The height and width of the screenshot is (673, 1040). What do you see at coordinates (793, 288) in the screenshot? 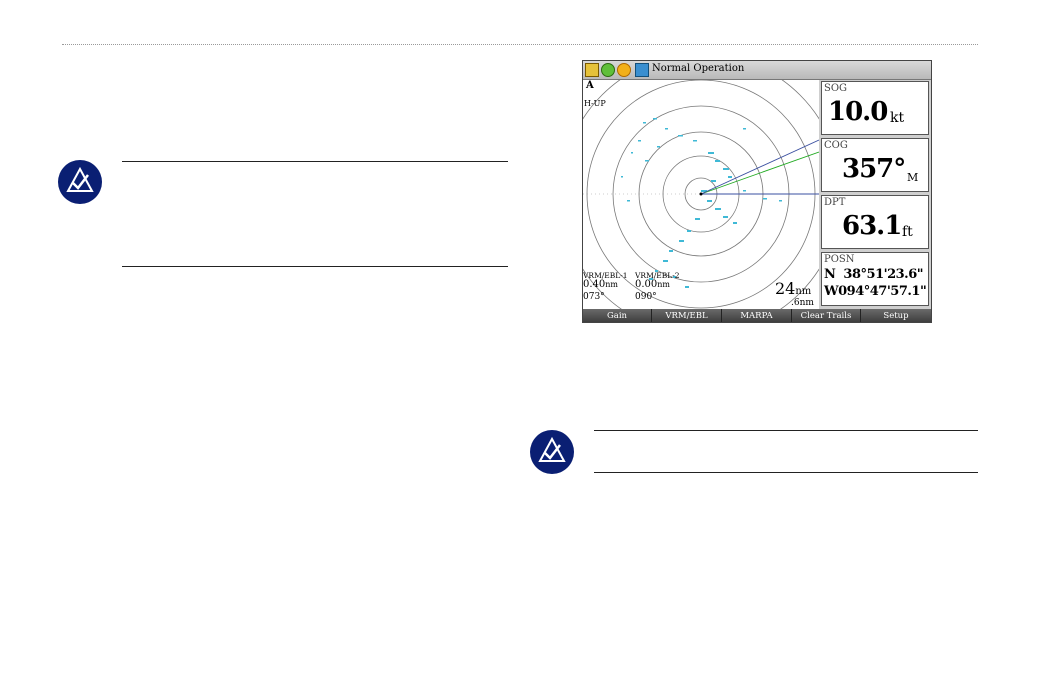
I see `range-scale: 24nm` at bounding box center [793, 288].